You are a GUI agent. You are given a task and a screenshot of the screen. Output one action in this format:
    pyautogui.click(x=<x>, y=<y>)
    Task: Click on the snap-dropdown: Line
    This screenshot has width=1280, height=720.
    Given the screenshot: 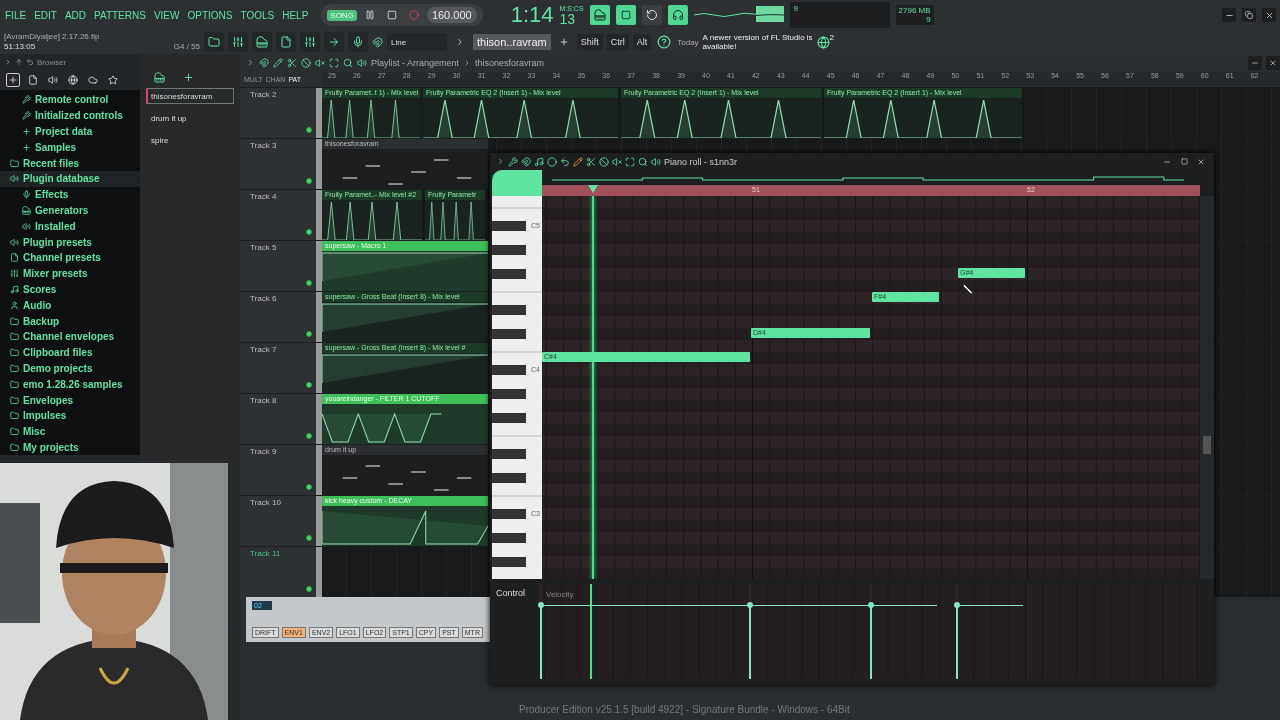 What is the action you would take?
    pyautogui.click(x=417, y=42)
    